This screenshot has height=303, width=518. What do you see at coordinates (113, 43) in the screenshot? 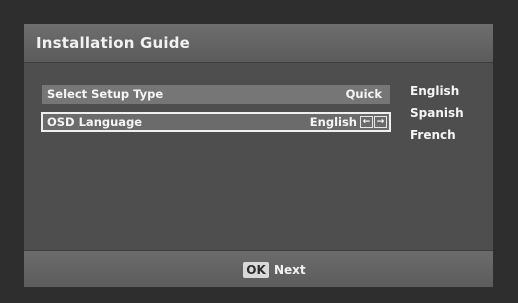
I see `page-title: Installation Guide` at bounding box center [113, 43].